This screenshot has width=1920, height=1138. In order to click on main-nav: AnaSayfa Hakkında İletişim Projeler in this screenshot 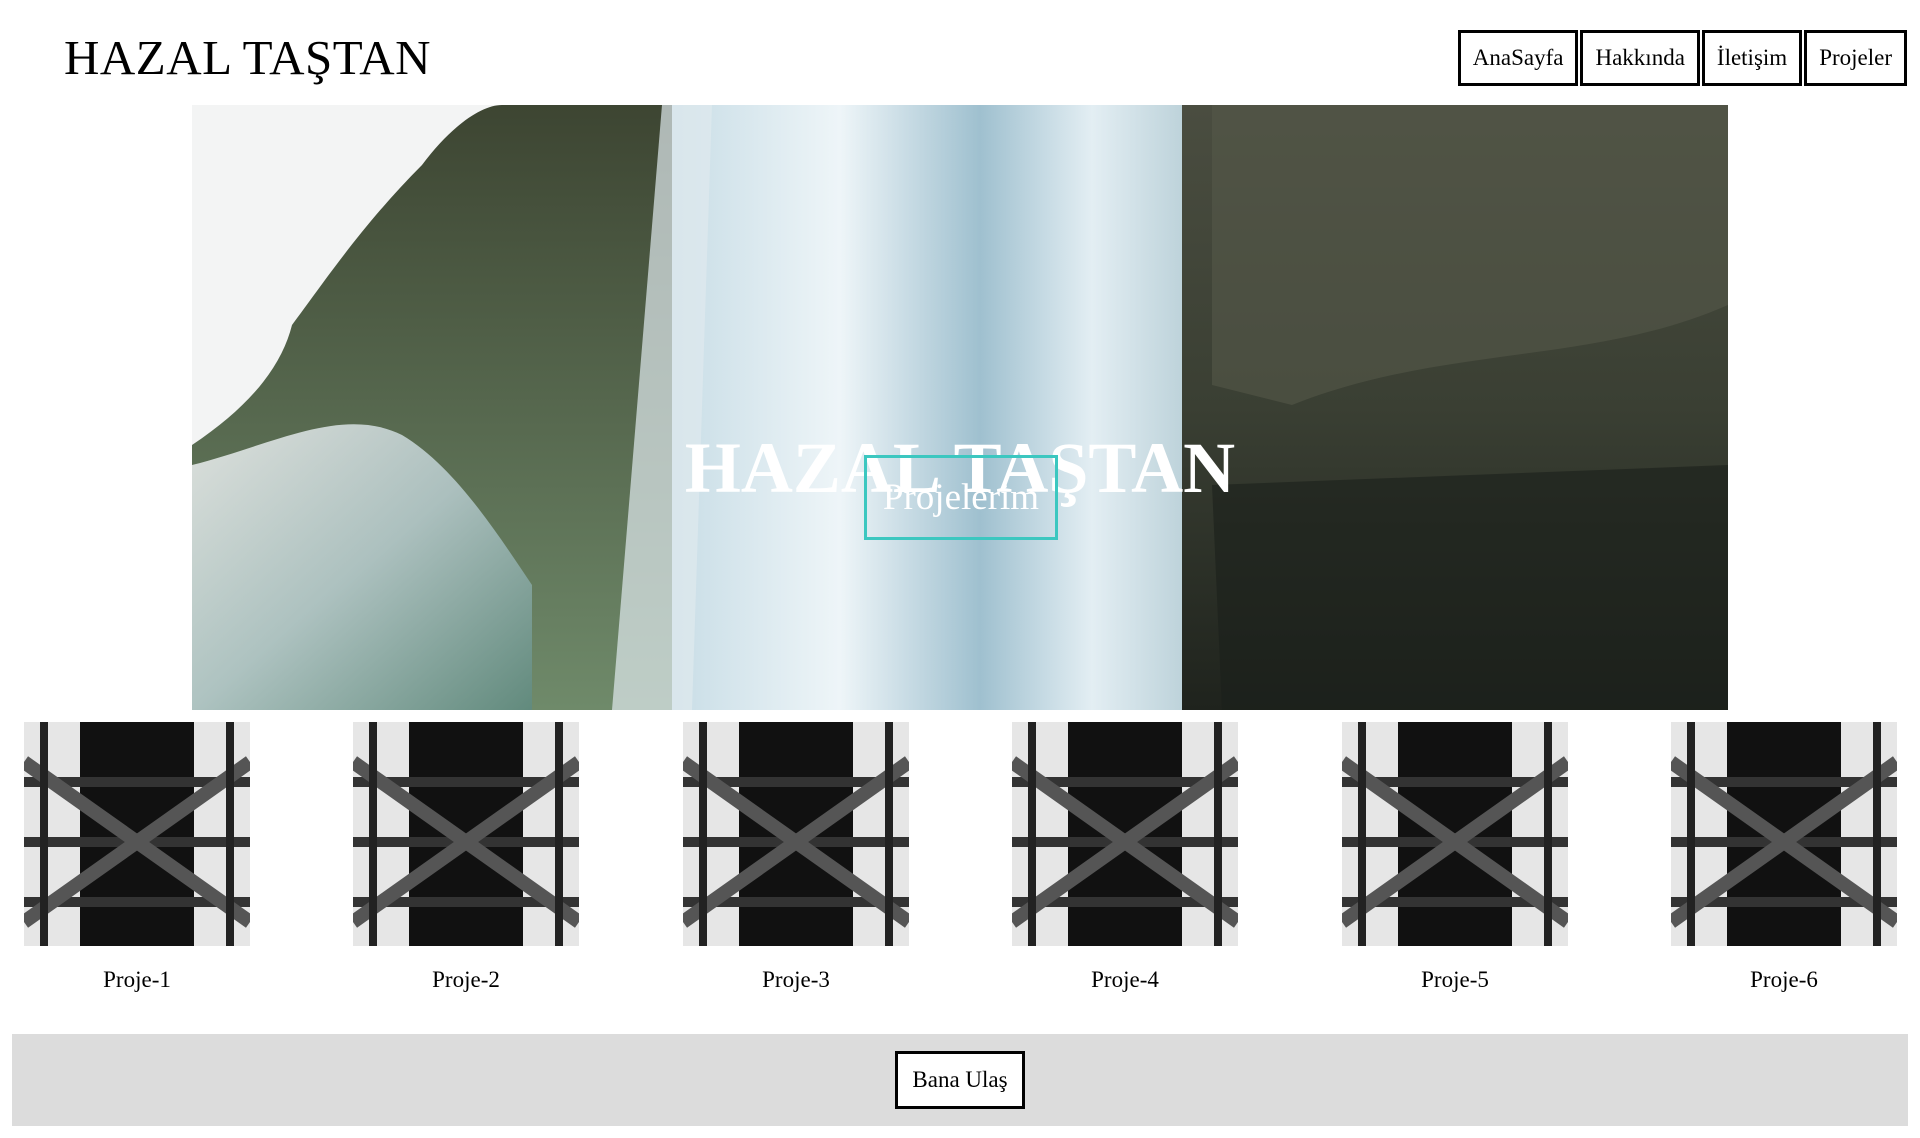, I will do `click(1681, 58)`.